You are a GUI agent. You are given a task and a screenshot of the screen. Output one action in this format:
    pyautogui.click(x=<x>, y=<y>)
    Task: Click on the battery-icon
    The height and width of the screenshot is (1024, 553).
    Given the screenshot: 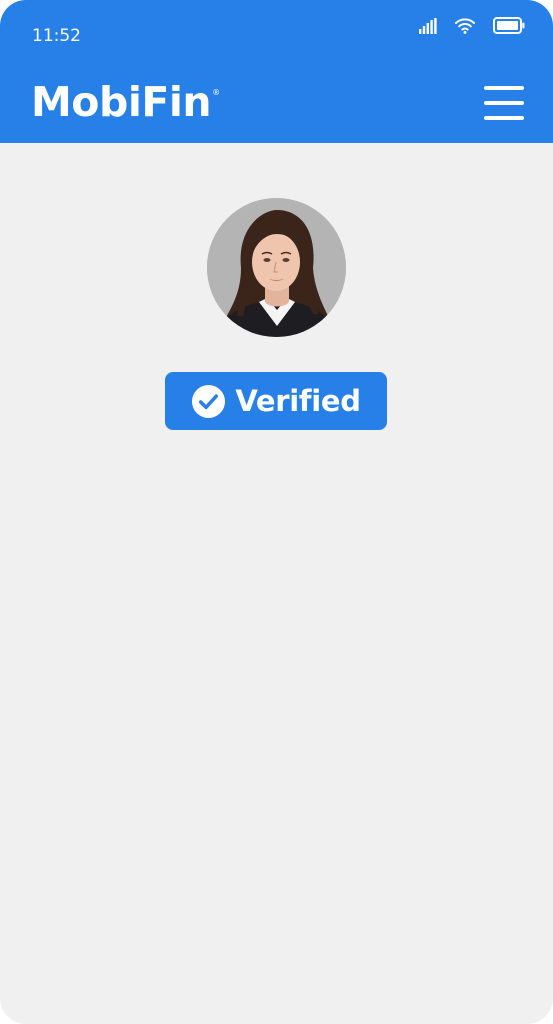 What is the action you would take?
    pyautogui.click(x=509, y=28)
    